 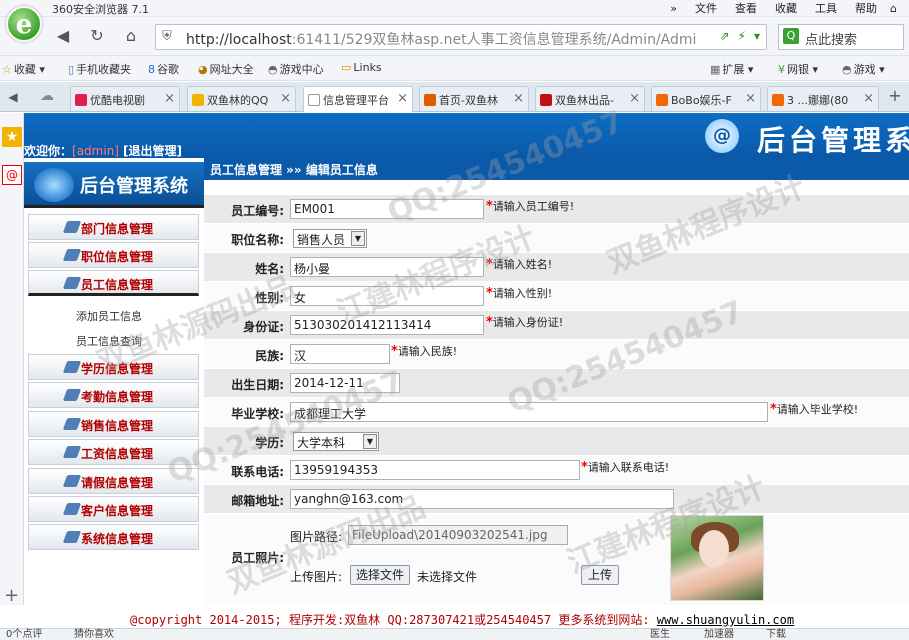 I want to click on search-input: Q 点此搜索, so click(x=841, y=37).